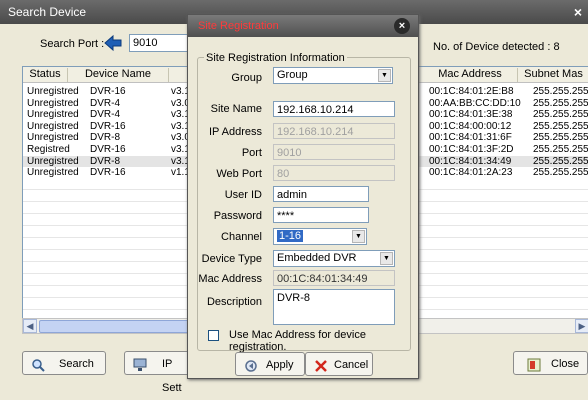  I want to click on password-label: Password, so click(237, 216).